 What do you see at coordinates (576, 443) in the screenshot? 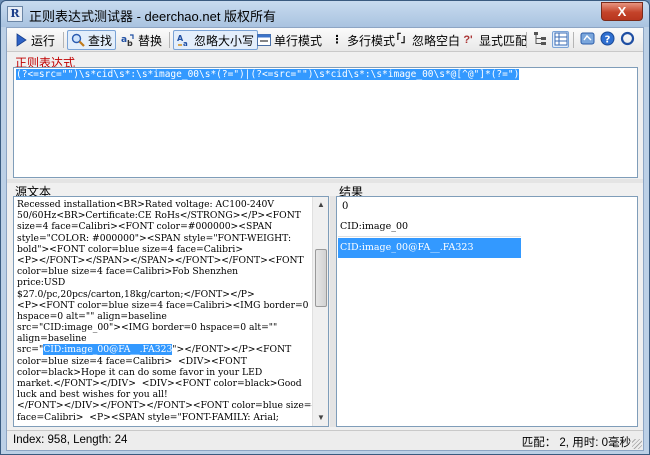
I see `status-match-count: 匹配： 2, 用时: 0毫秒` at bounding box center [576, 443].